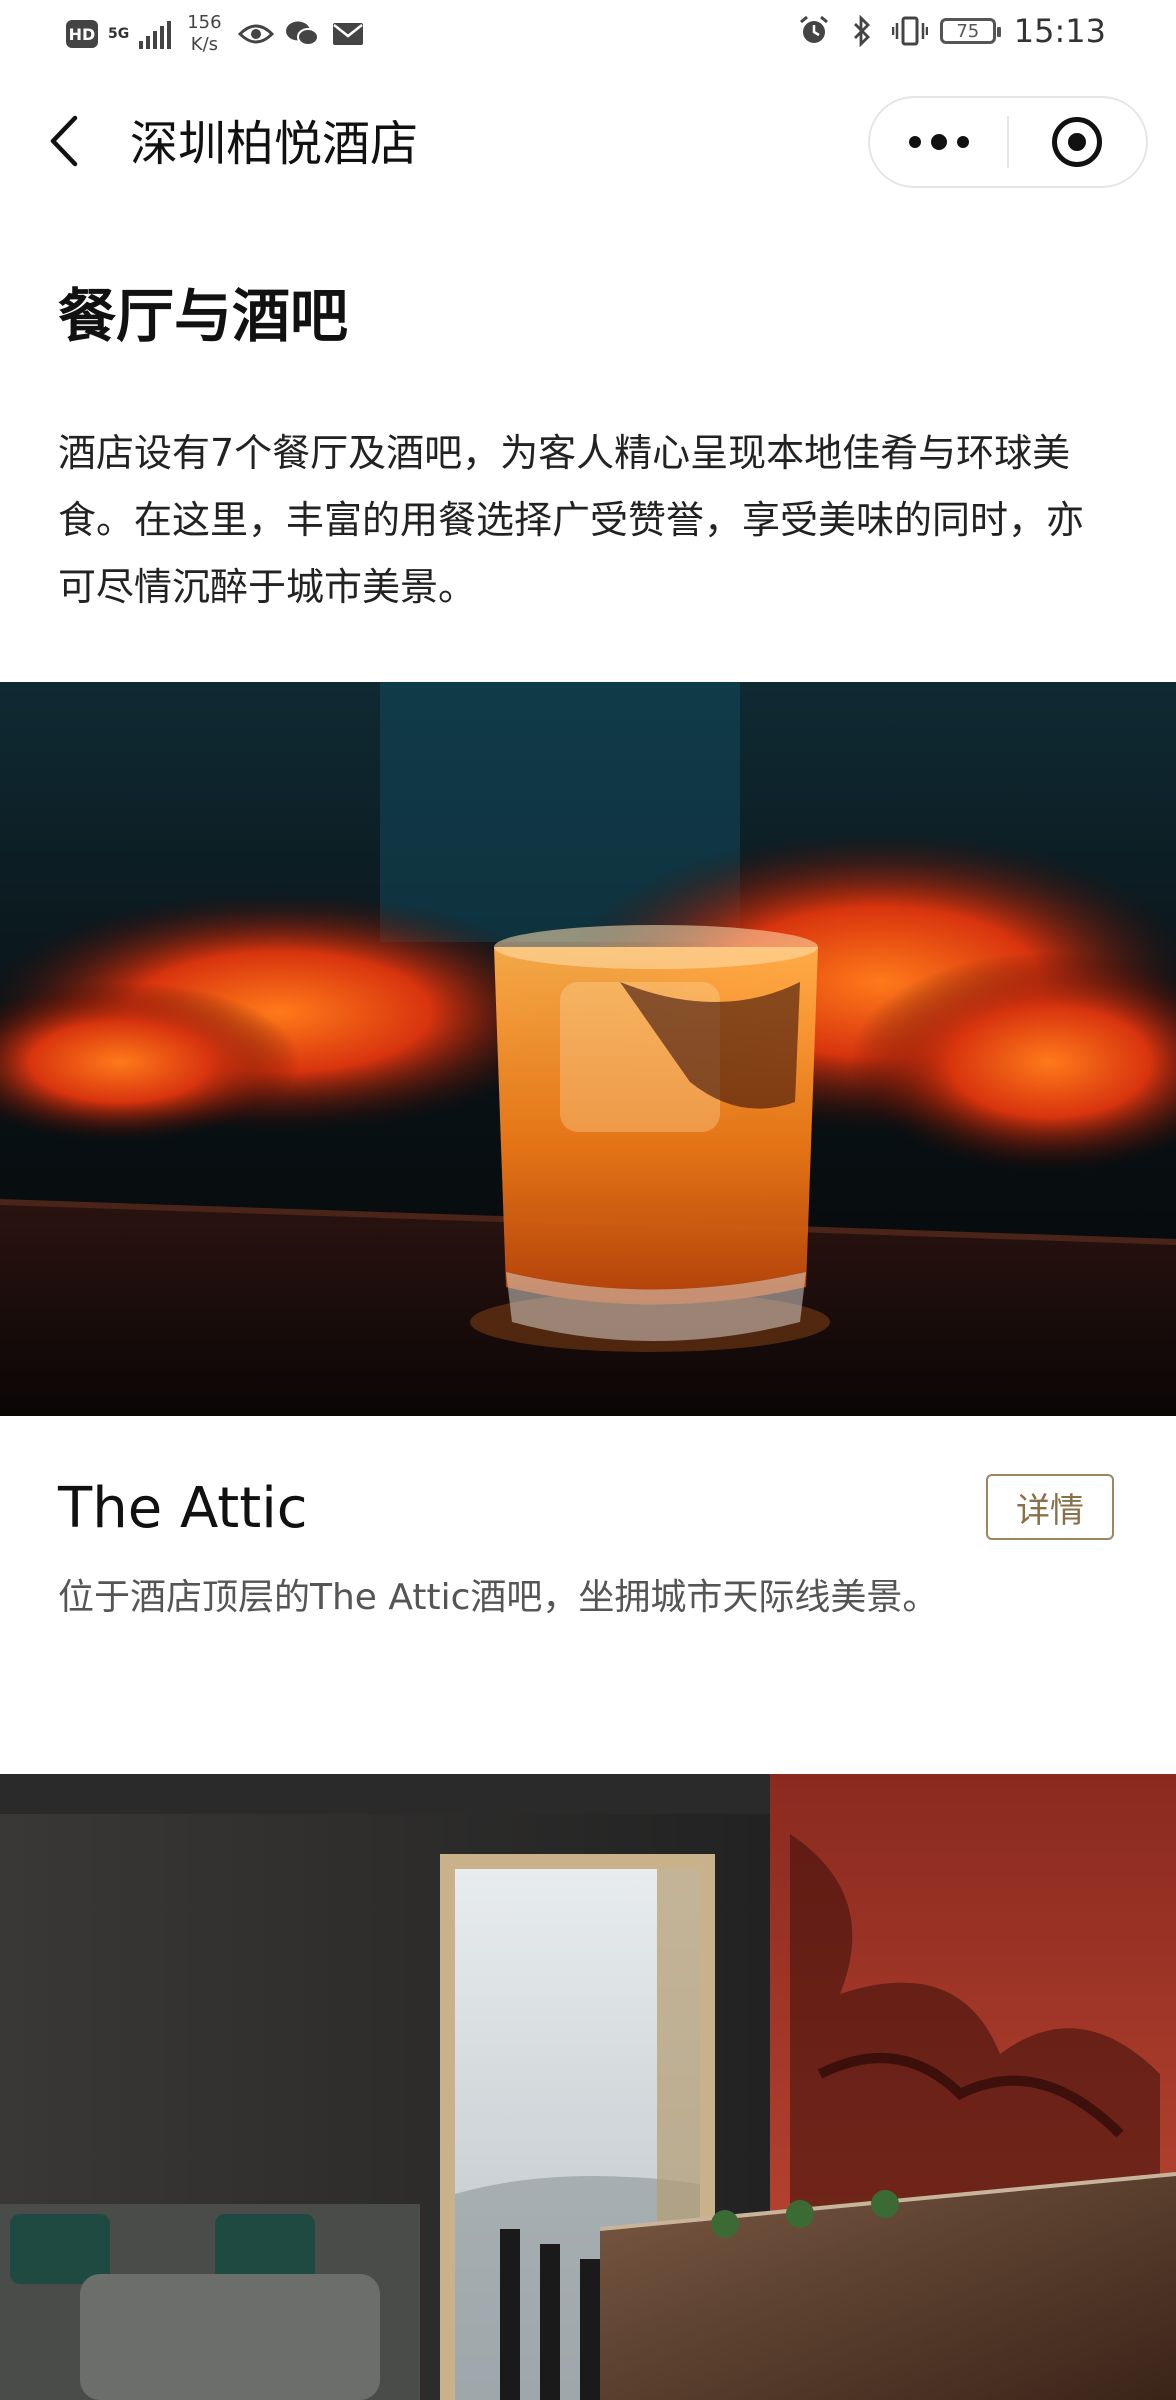 The image size is (1176, 2400). What do you see at coordinates (119, 34) in the screenshot?
I see `network-type: 5G` at bounding box center [119, 34].